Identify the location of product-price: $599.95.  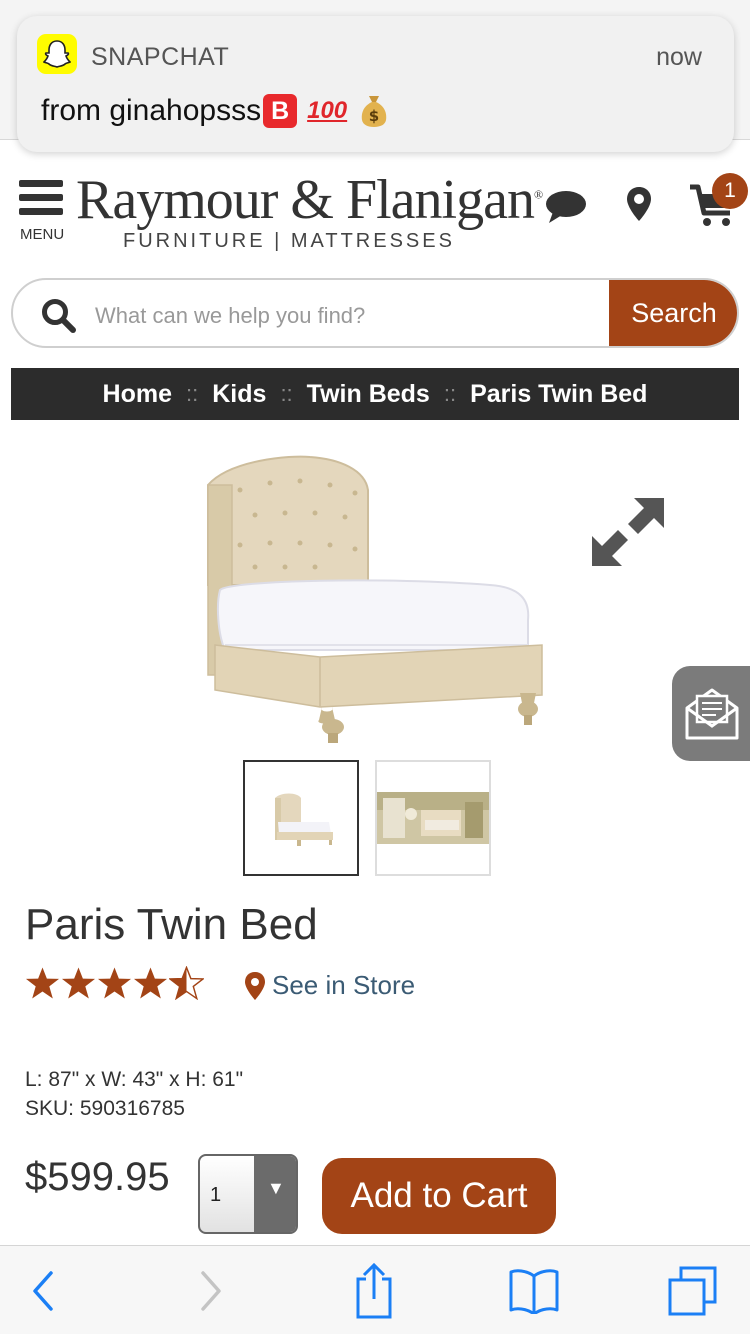
(97, 1177).